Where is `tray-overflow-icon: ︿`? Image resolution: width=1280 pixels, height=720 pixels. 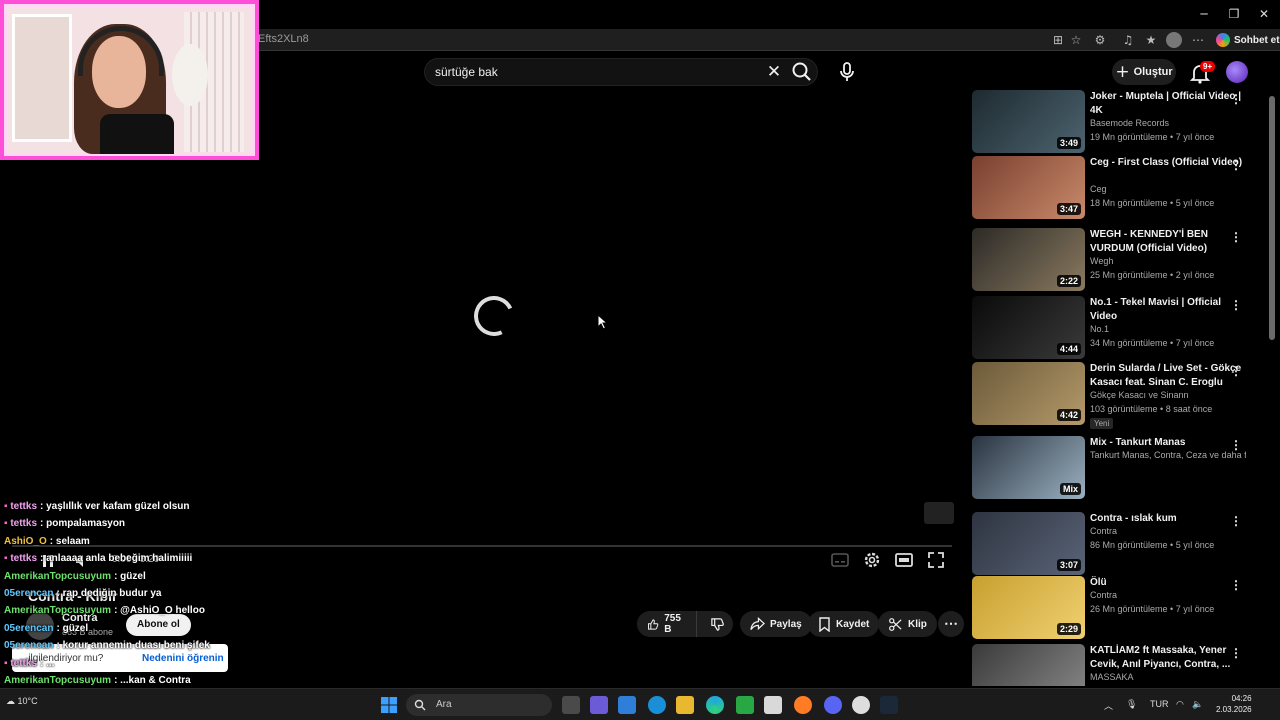 tray-overflow-icon: ︿ is located at coordinates (1108, 705).